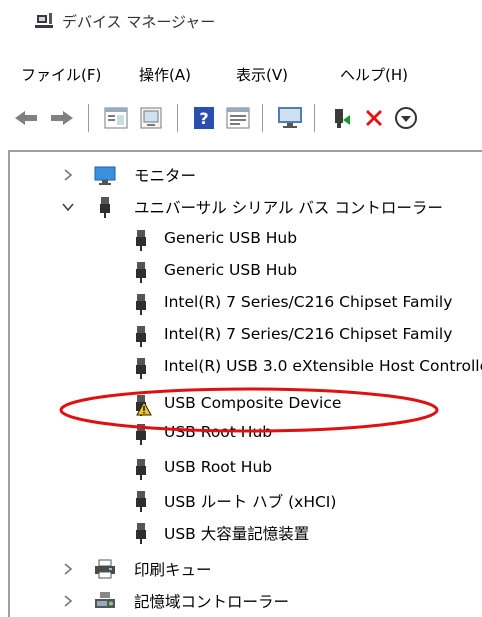 The height and width of the screenshot is (617, 482). What do you see at coordinates (406, 118) in the screenshot?
I see `down-arrow-icon` at bounding box center [406, 118].